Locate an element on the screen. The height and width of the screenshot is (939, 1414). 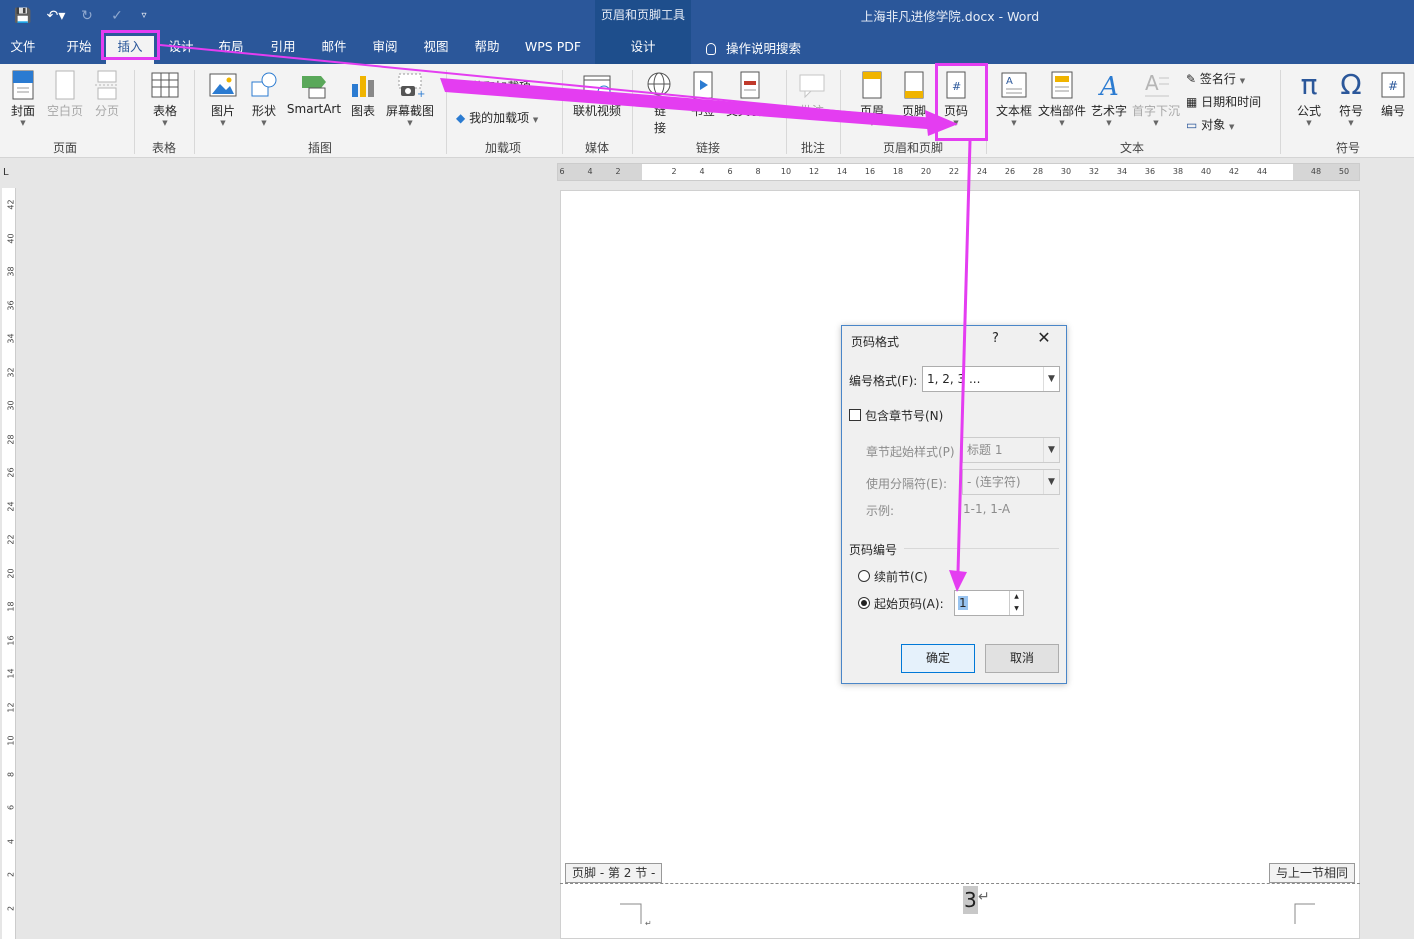
wordart-button: A 艺术字 ▼ is located at coordinates (1109, 98).